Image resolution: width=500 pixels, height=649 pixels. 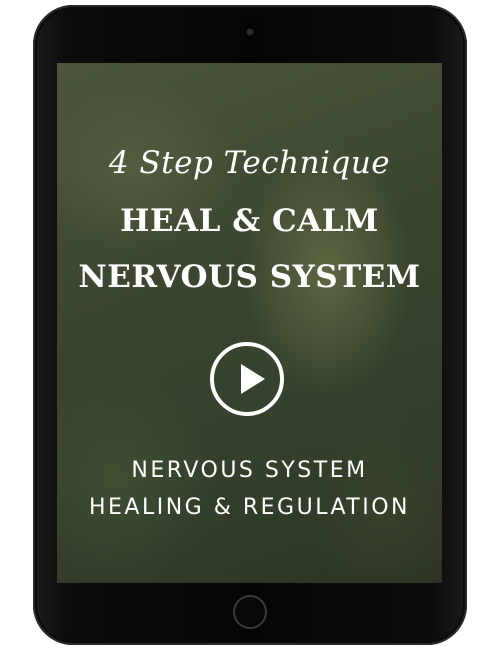 What do you see at coordinates (249, 507) in the screenshot?
I see `subtitle-line-2: HEALING & REGULATION` at bounding box center [249, 507].